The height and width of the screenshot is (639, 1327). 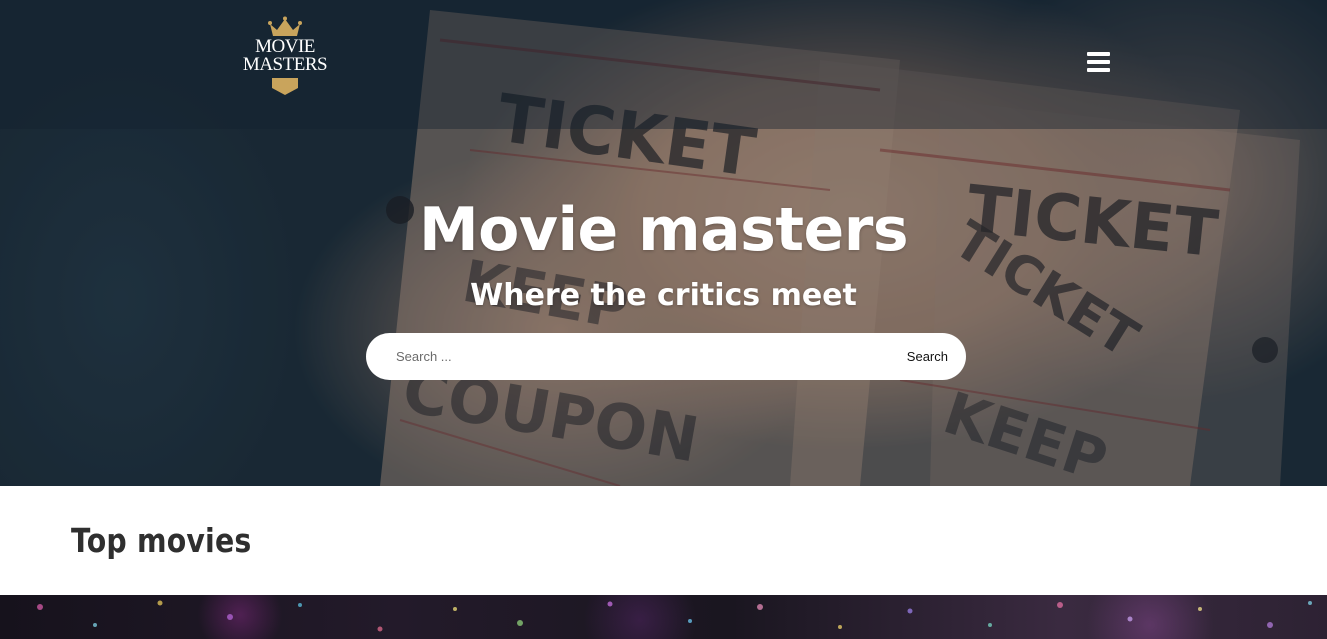 I want to click on logo-text-line2: MASTERS, so click(x=285, y=64).